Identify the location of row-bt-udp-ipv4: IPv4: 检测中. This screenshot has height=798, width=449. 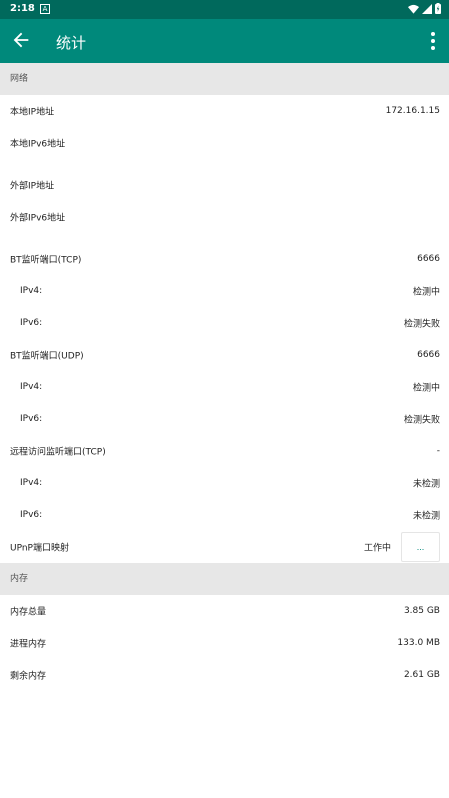
(224, 387).